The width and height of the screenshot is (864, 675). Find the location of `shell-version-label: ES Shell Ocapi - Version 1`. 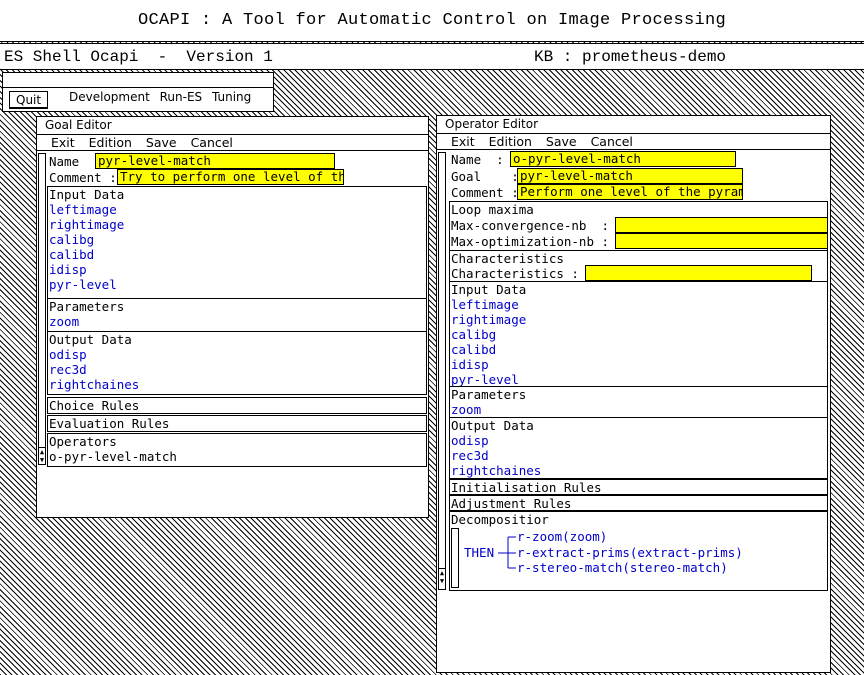

shell-version-label: ES Shell Ocapi - Version 1 is located at coordinates (138, 57).